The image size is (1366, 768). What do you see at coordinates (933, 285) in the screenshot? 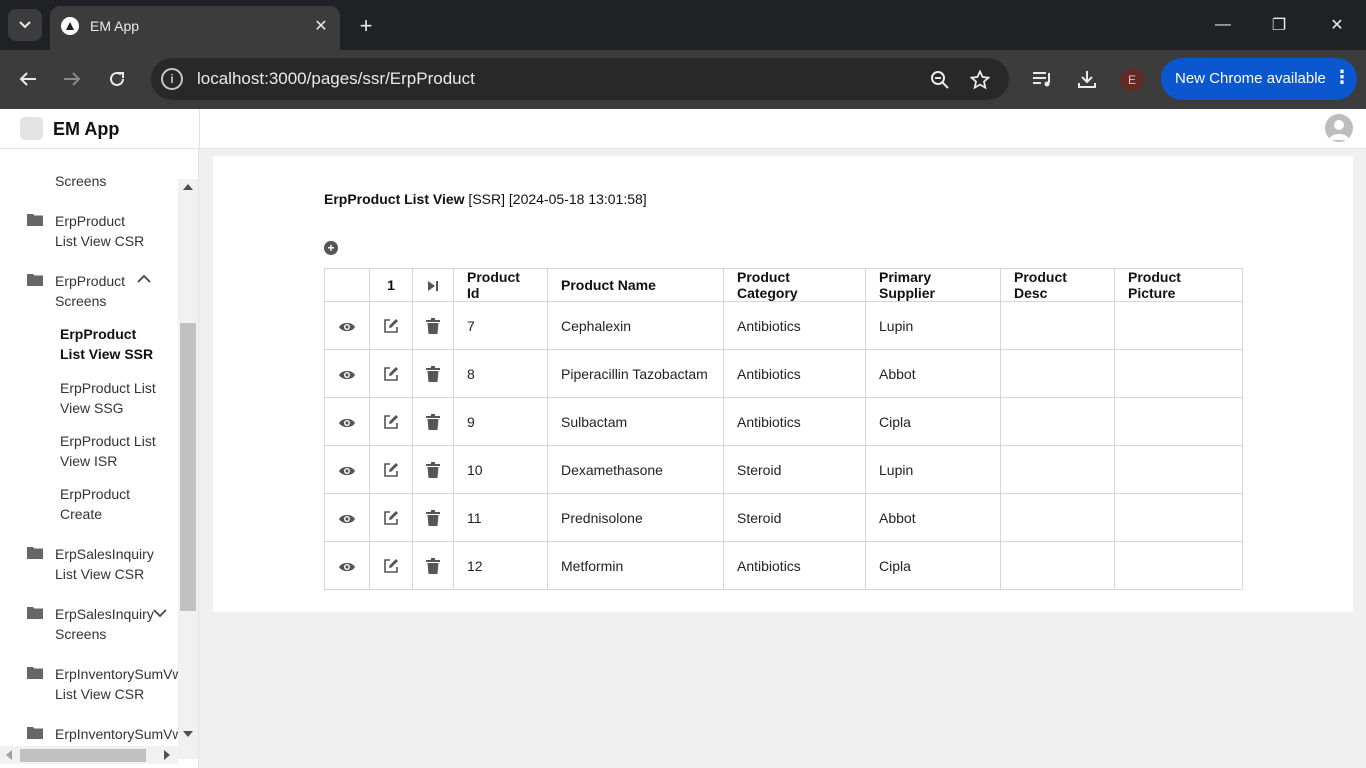
I see `column-header: Primary Supplier` at bounding box center [933, 285].